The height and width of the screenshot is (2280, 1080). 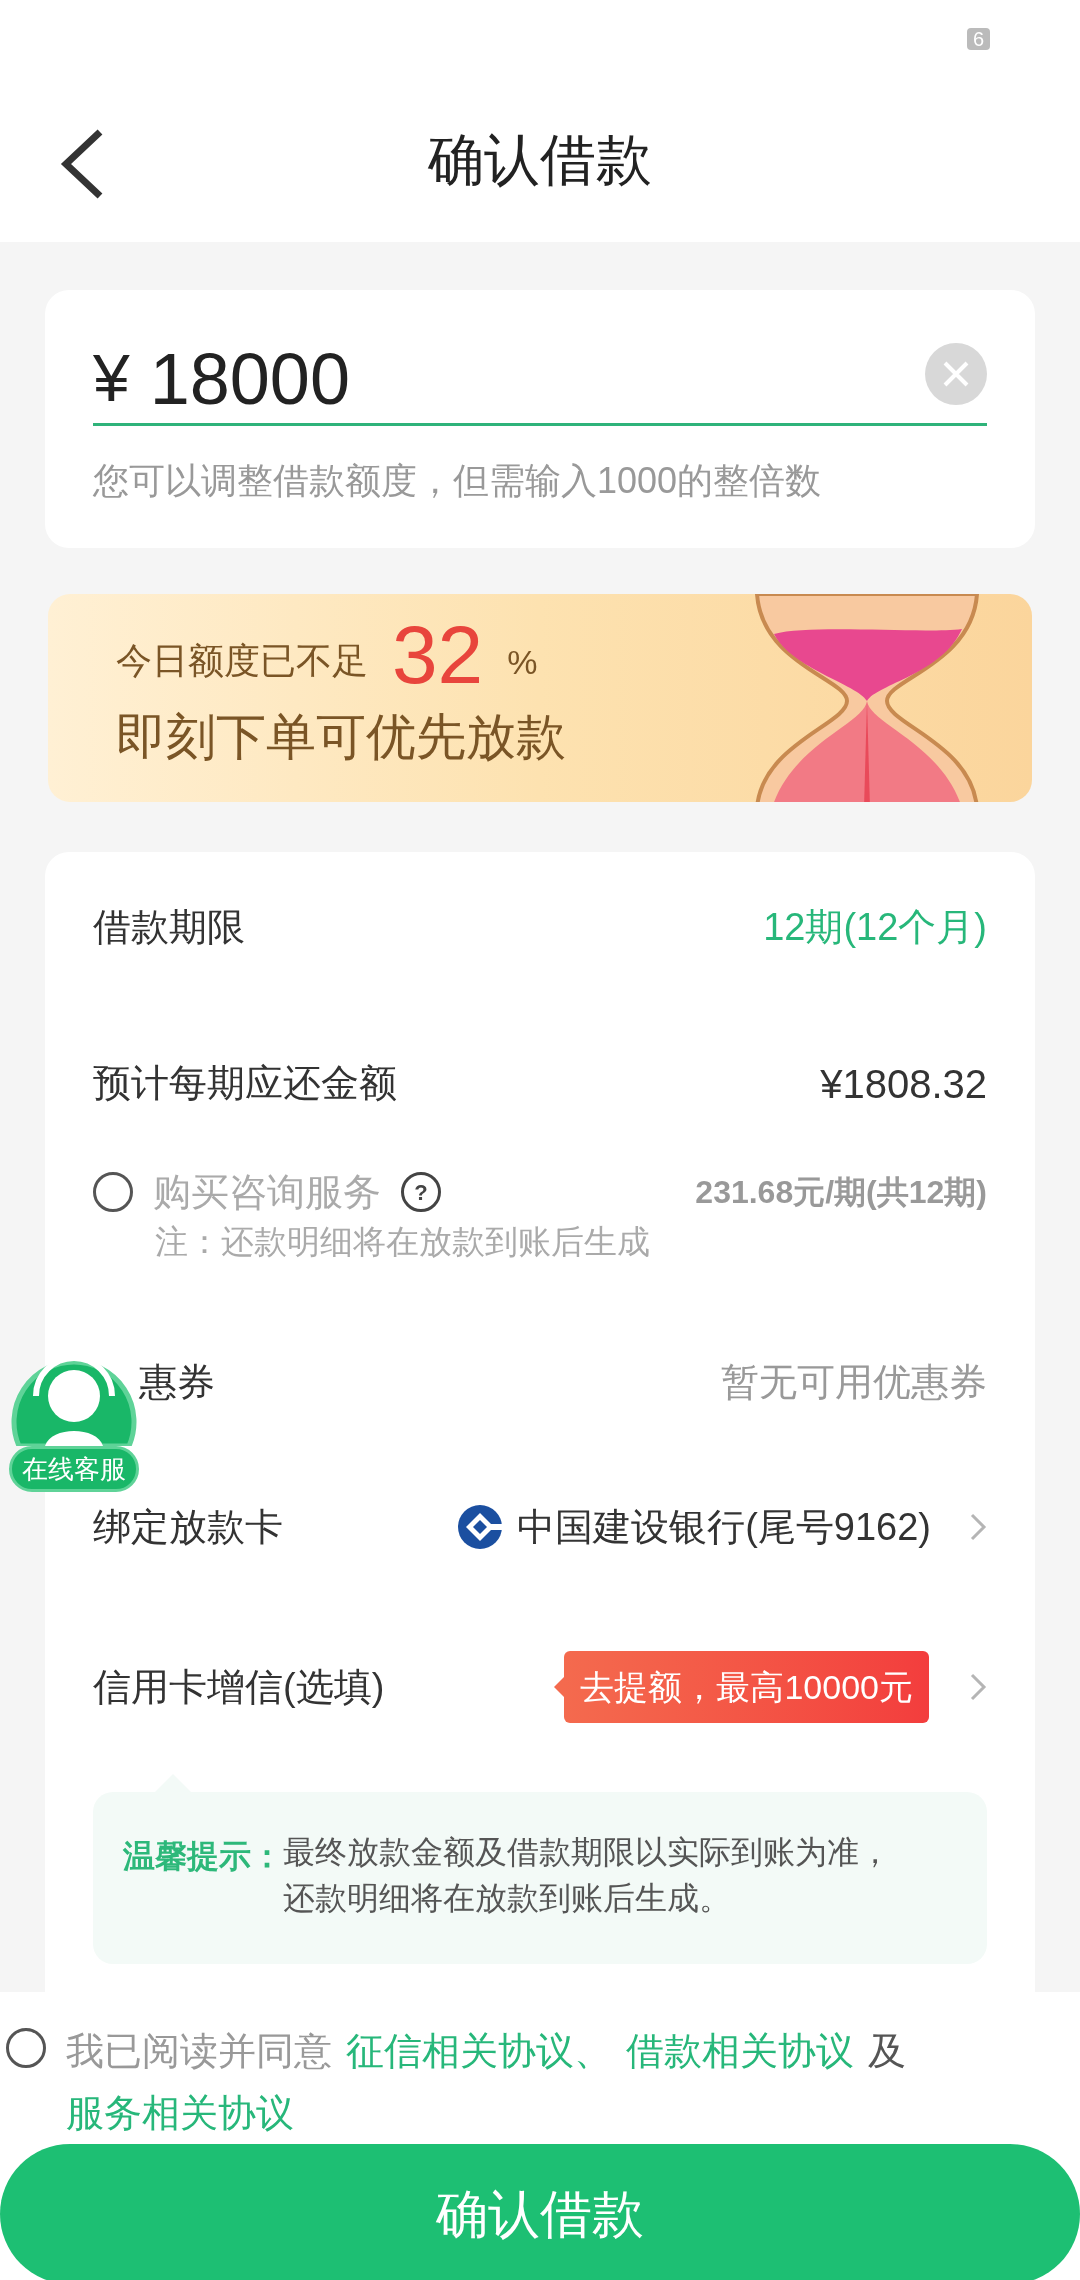 What do you see at coordinates (507, 1898) in the screenshot?
I see `tip-text: 还款明细将在放款到账后生成。` at bounding box center [507, 1898].